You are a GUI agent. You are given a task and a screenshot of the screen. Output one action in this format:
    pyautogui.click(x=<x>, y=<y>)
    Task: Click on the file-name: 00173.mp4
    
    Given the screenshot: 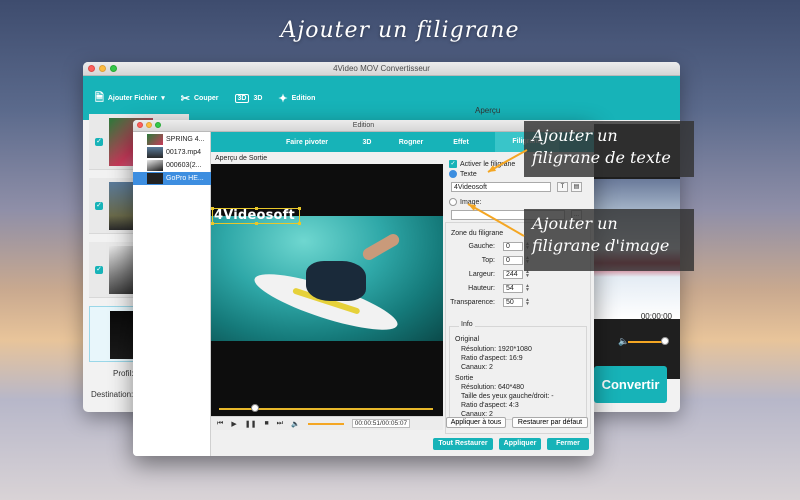 What is the action you would take?
    pyautogui.click(x=184, y=152)
    